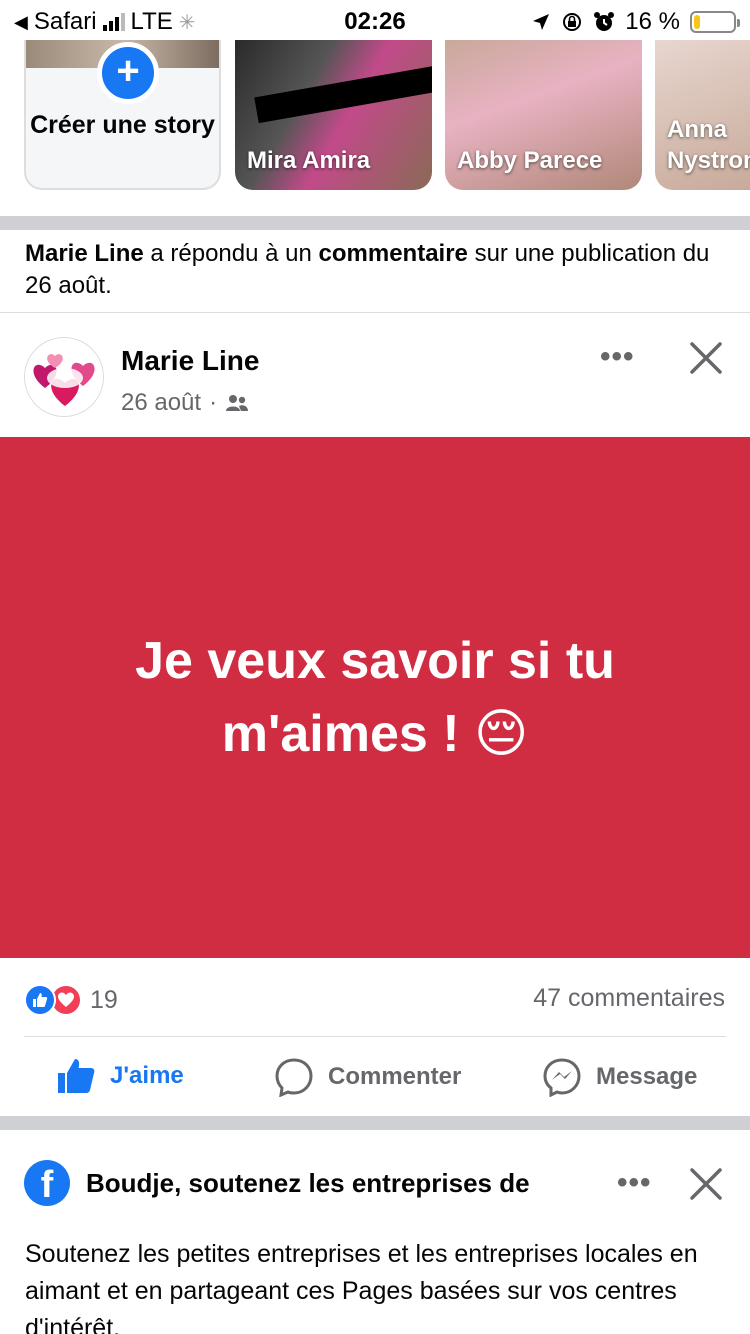 This screenshot has width=750, height=1334. Describe the element at coordinates (708, 145) in the screenshot. I see `story-name: Anna Nystrom` at that location.